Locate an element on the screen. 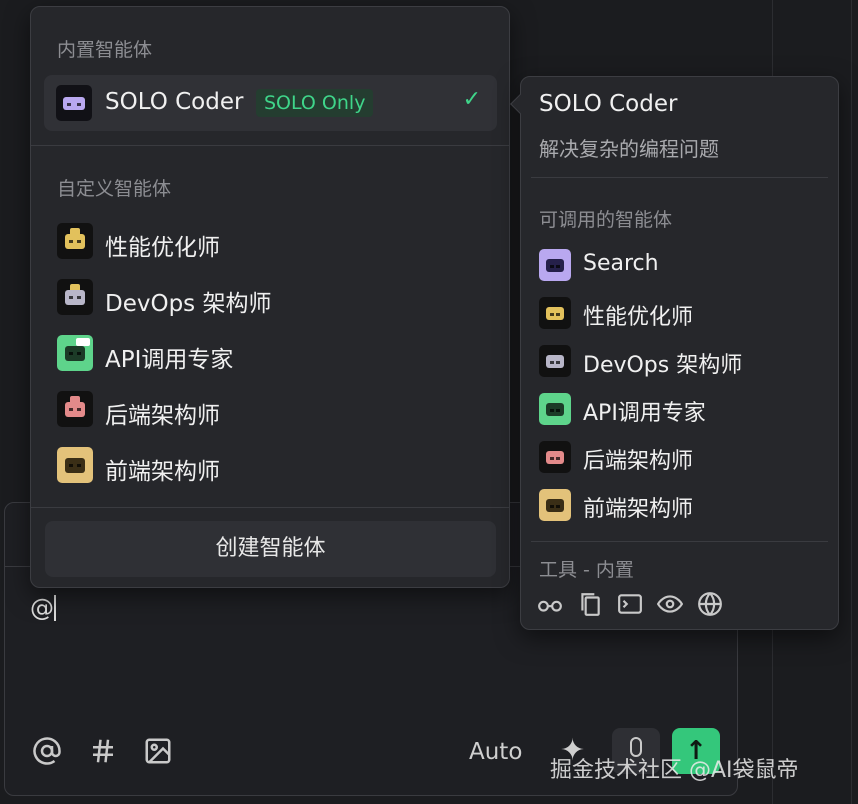 The image size is (858, 804). callable-agent-backend: 后端架构师 is located at coordinates (684, 459).